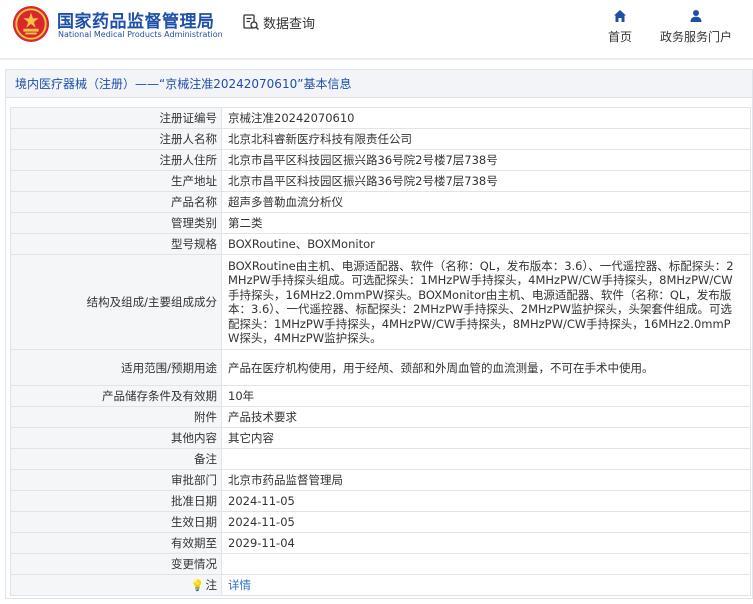 The image size is (753, 604). Describe the element at coordinates (116, 396) in the screenshot. I see `row-label: 产品储存条件及有效期` at that location.